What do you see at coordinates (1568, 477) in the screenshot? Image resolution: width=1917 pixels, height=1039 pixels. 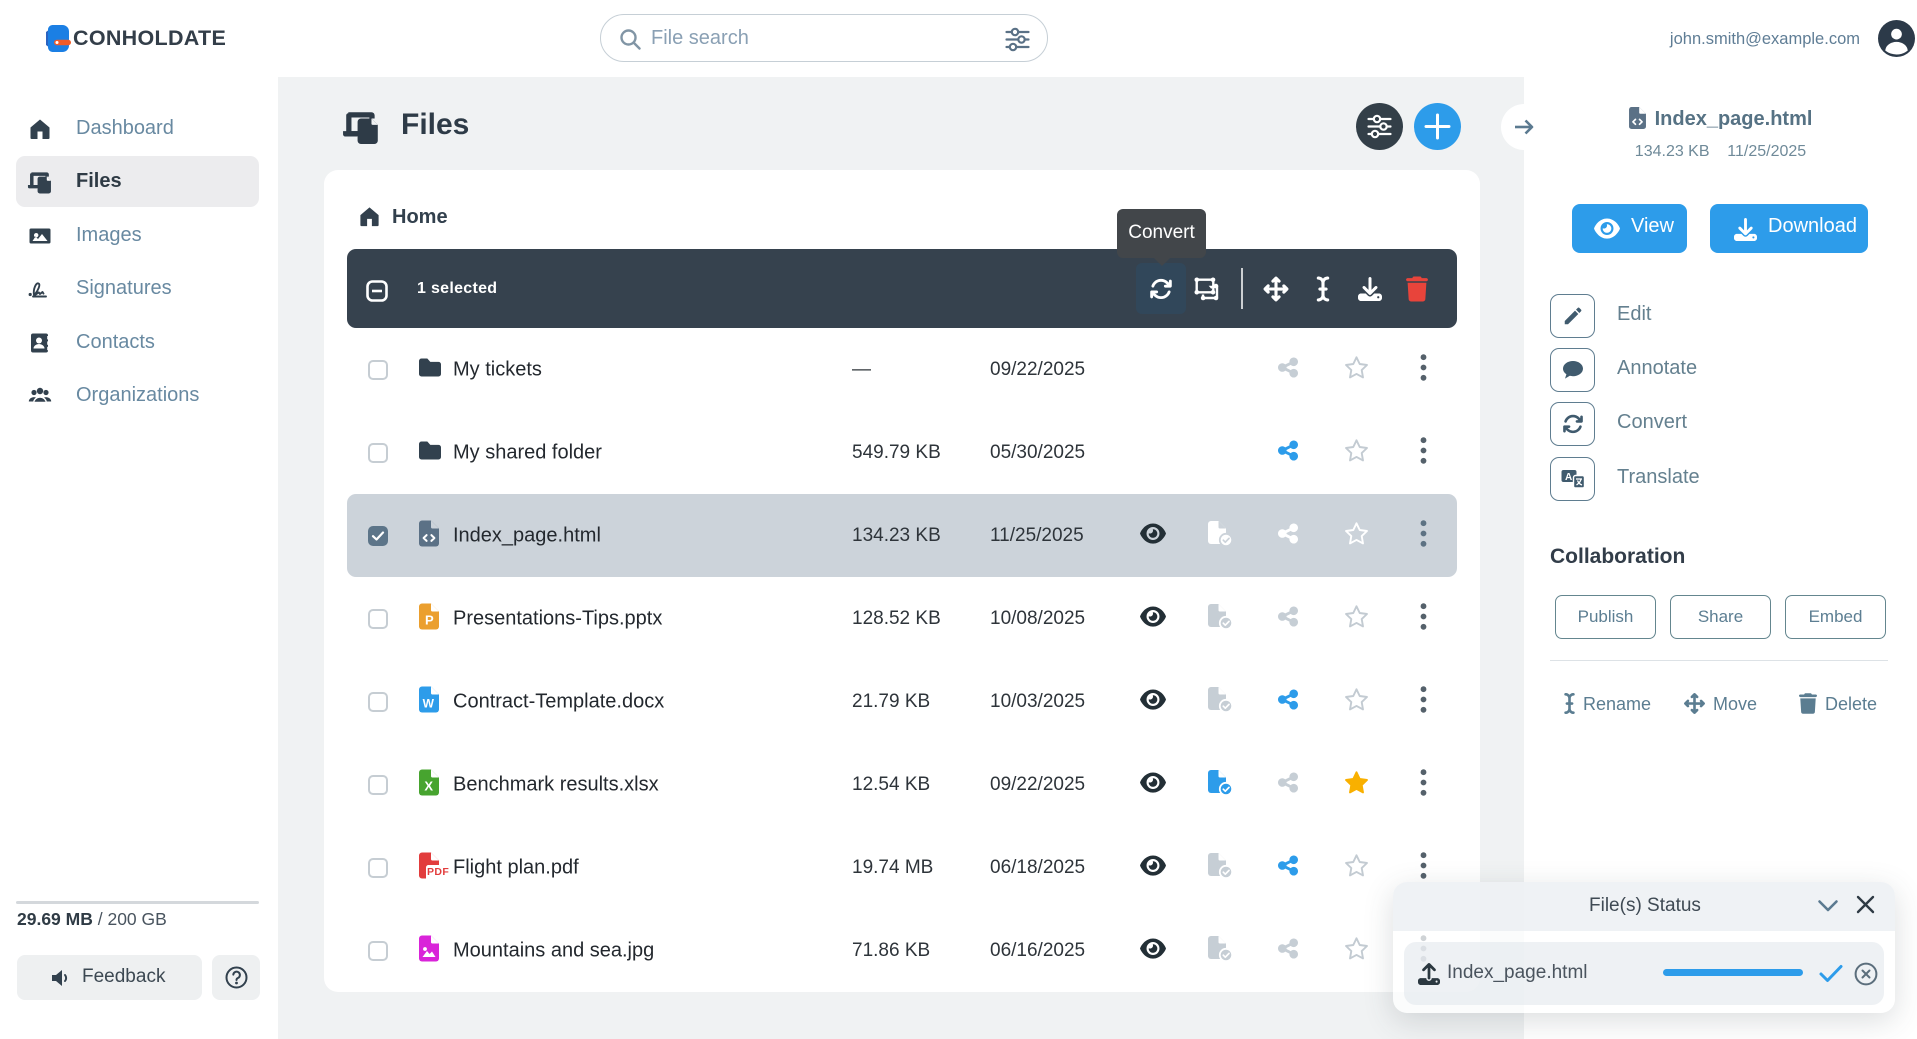 I see `svg-text: A` at bounding box center [1568, 477].